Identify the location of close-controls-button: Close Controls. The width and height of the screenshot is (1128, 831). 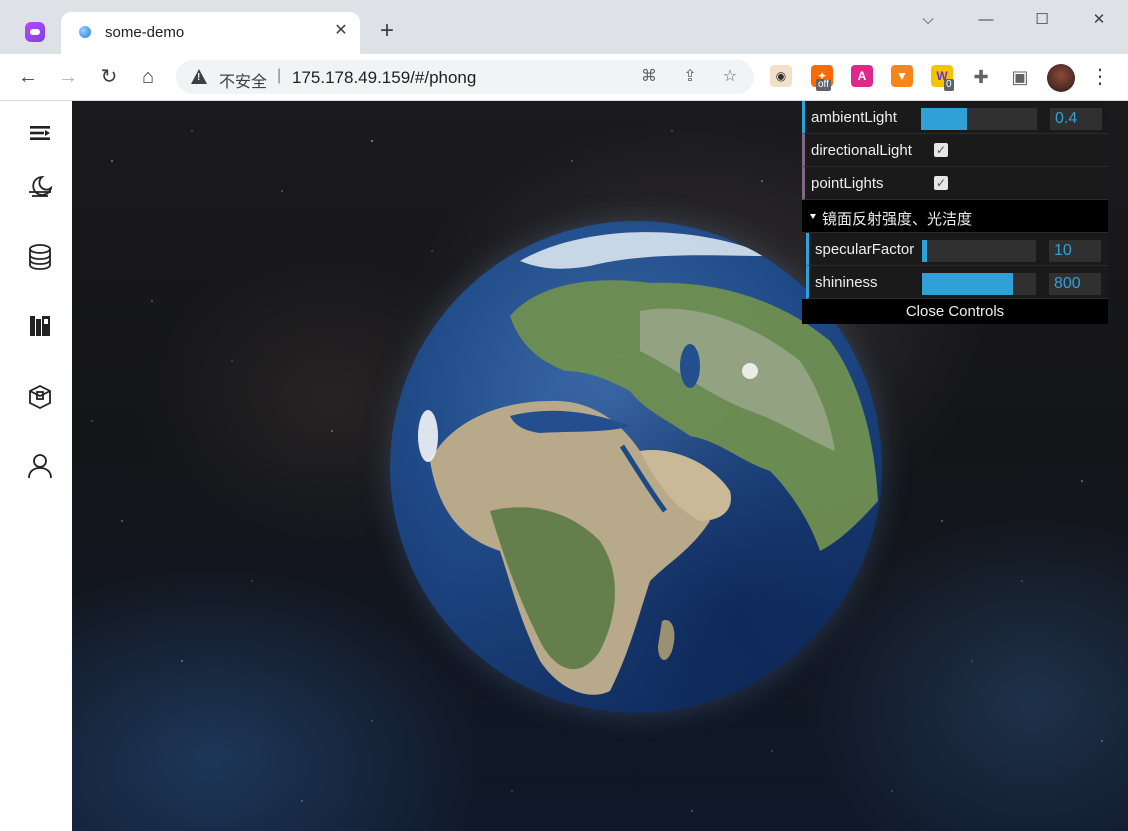
(955, 311).